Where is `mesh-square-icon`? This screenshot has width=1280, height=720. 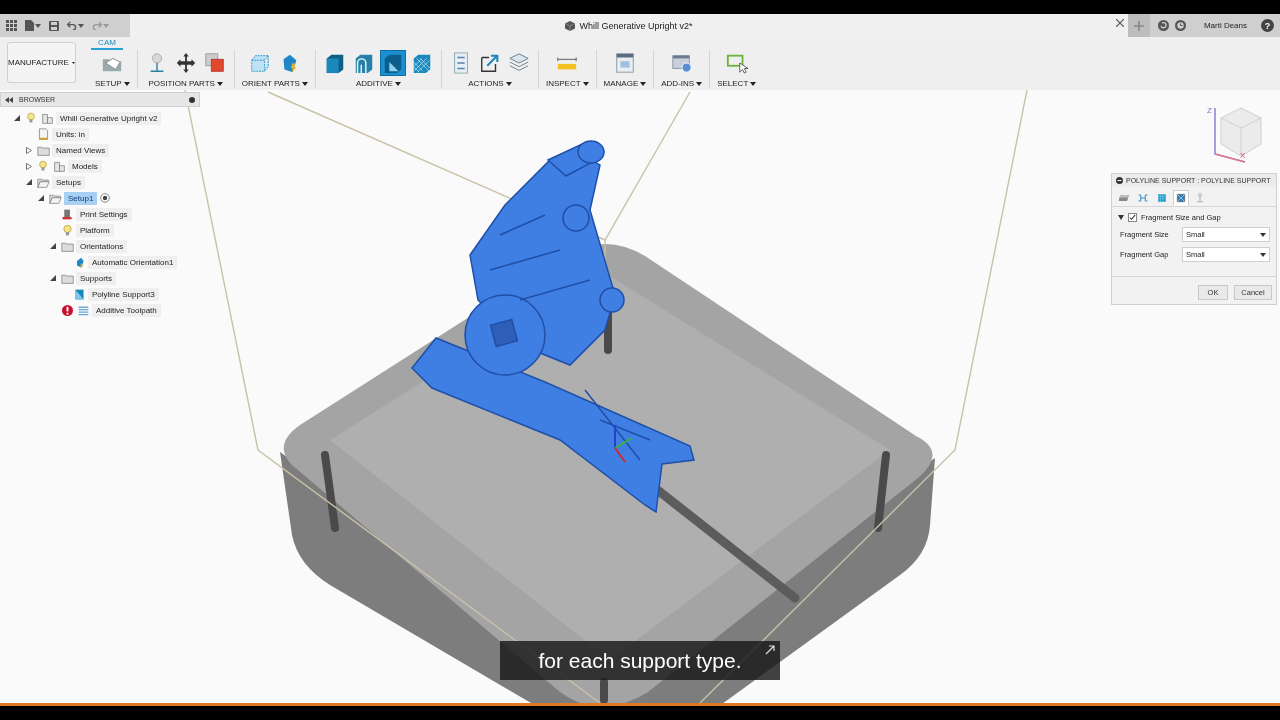
mesh-square-icon is located at coordinates (1181, 198).